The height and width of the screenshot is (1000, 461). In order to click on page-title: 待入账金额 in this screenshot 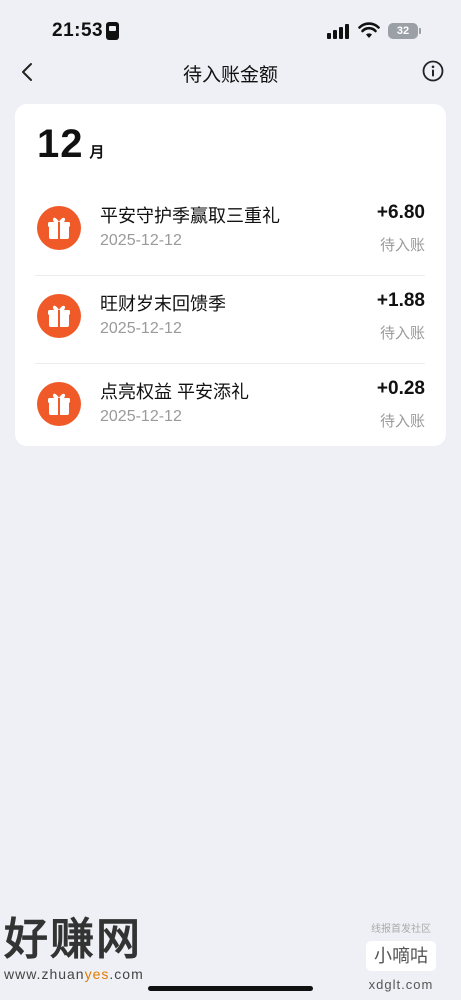, I will do `click(230, 75)`.